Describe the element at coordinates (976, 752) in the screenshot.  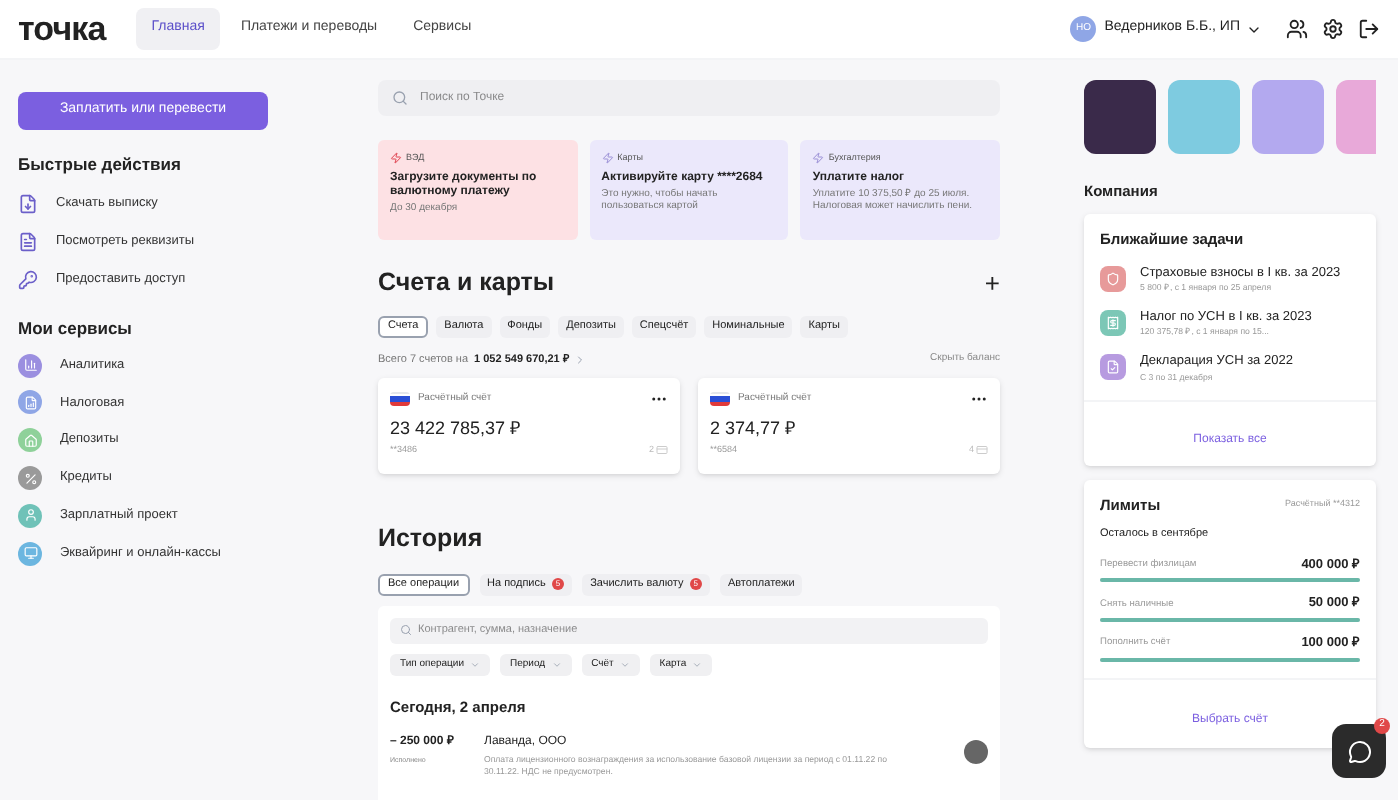
I see `counterparty-logo-icon` at that location.